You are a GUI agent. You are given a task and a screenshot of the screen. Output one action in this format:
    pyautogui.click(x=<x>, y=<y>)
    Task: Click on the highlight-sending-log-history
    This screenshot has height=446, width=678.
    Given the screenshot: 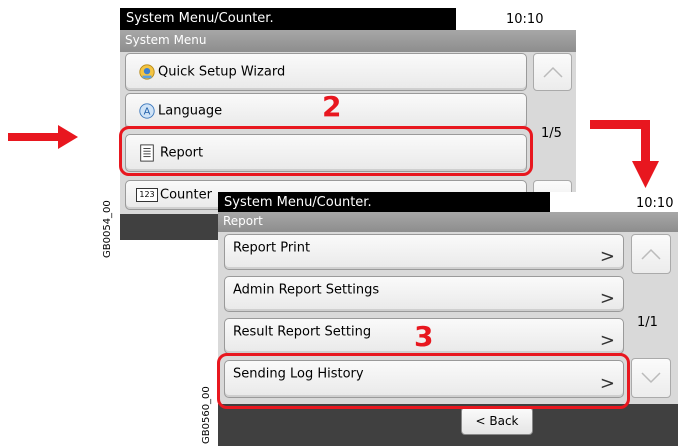 What is the action you would take?
    pyautogui.click(x=423, y=381)
    